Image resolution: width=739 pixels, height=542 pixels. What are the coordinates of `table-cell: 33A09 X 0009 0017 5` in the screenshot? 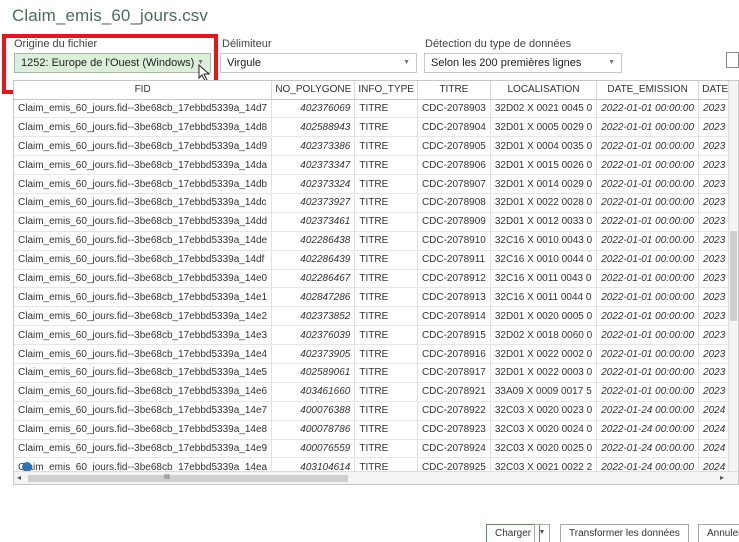 It's located at (544, 392).